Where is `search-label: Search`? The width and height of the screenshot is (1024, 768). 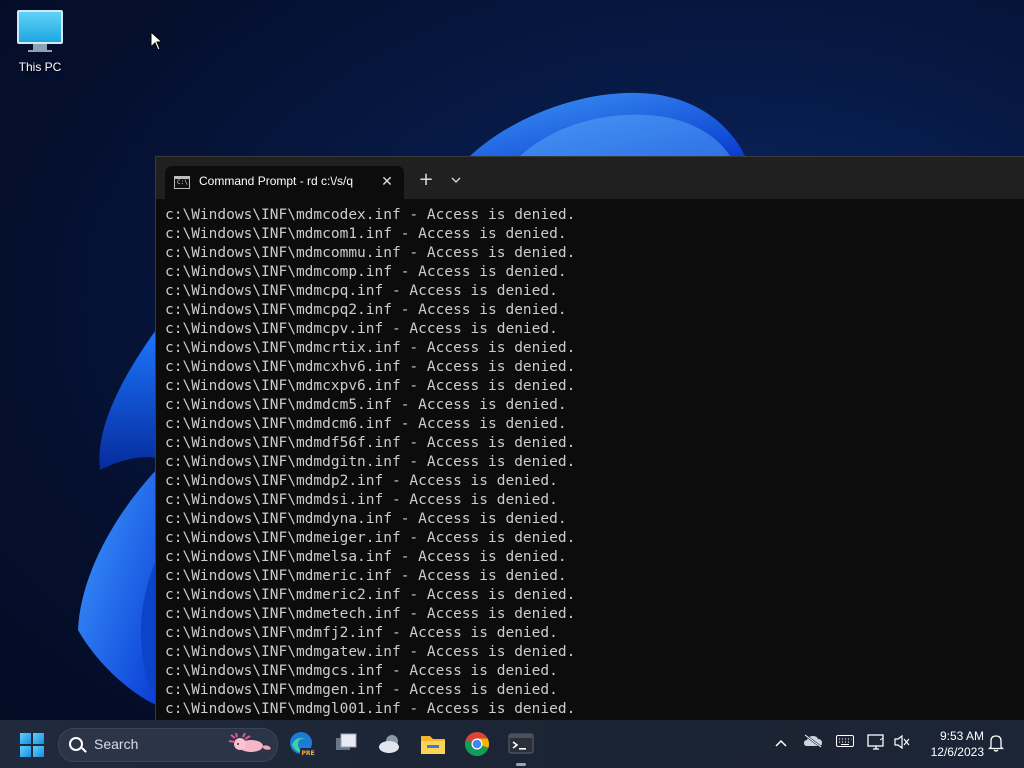
search-label: Search is located at coordinates (116, 744).